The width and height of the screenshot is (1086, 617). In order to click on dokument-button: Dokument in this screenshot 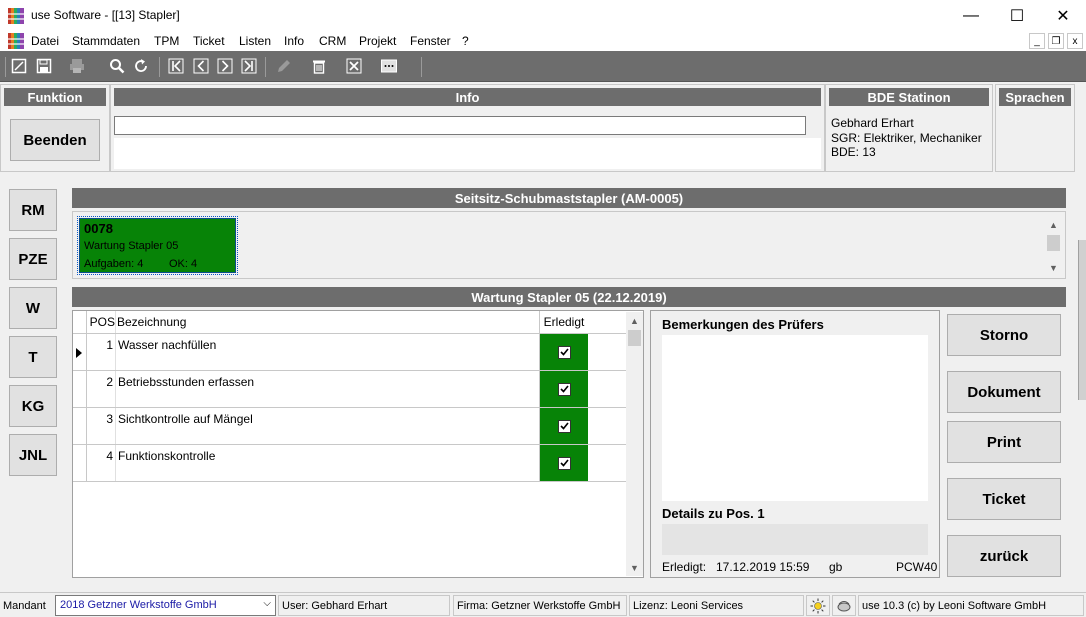, I will do `click(1004, 392)`.